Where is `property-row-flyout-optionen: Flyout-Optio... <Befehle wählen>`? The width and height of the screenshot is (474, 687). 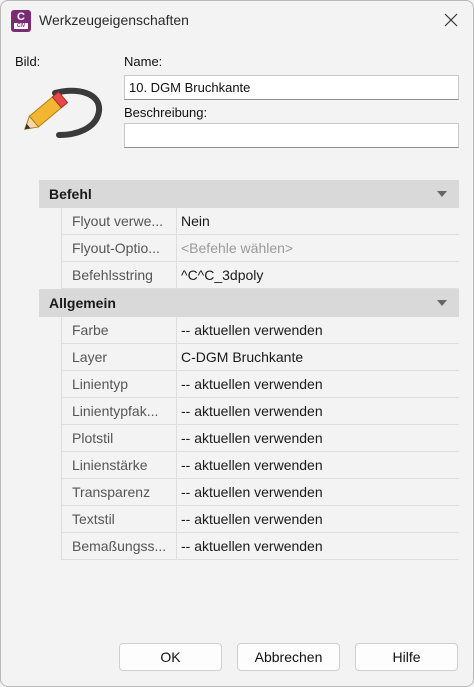
property-row-flyout-optionen: Flyout-Optio... <Befehle wählen> is located at coordinates (260, 248).